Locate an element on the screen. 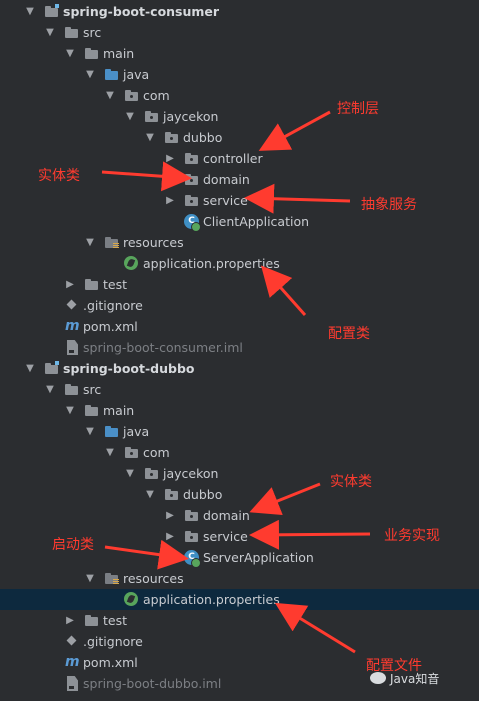 The width and height of the screenshot is (479, 701). arrow-domain is located at coordinates (146, 176).